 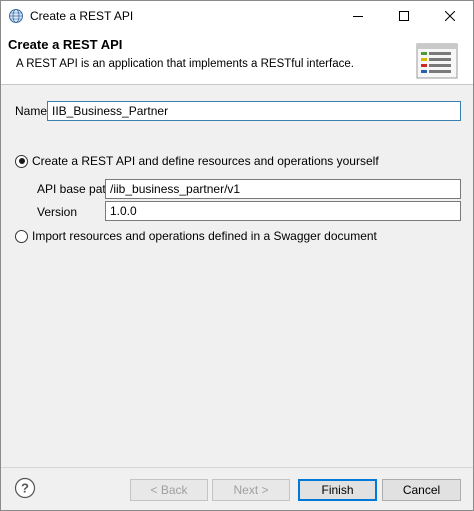 I want to click on minimize-button, so click(x=358, y=16).